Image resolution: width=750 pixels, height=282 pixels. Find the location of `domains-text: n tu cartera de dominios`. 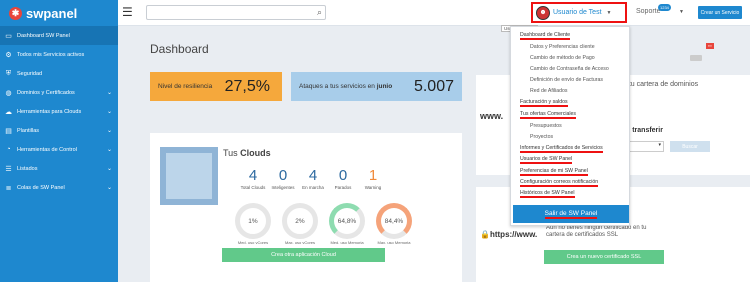

domains-text: n tu cartera de dominios is located at coordinates (661, 84).